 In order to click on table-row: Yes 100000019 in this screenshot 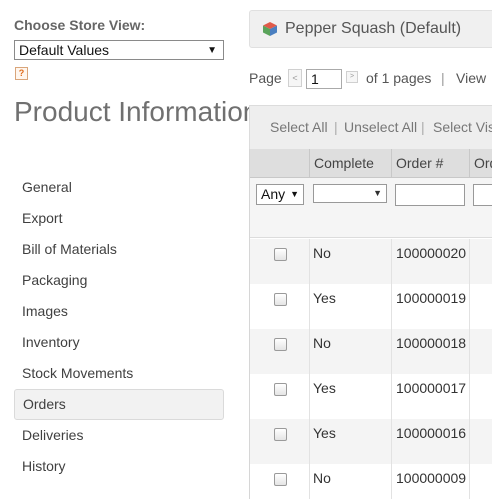, I will do `click(371, 306)`.